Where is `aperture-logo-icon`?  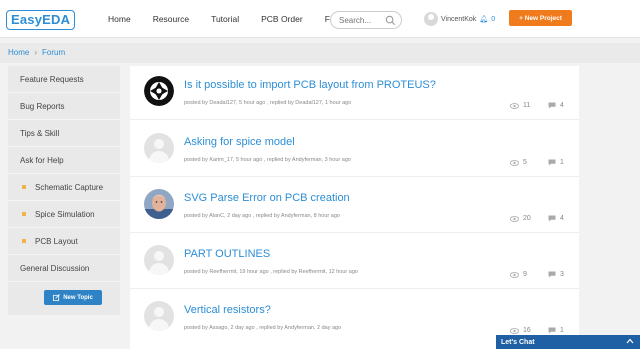
aperture-logo-icon is located at coordinates (159, 91).